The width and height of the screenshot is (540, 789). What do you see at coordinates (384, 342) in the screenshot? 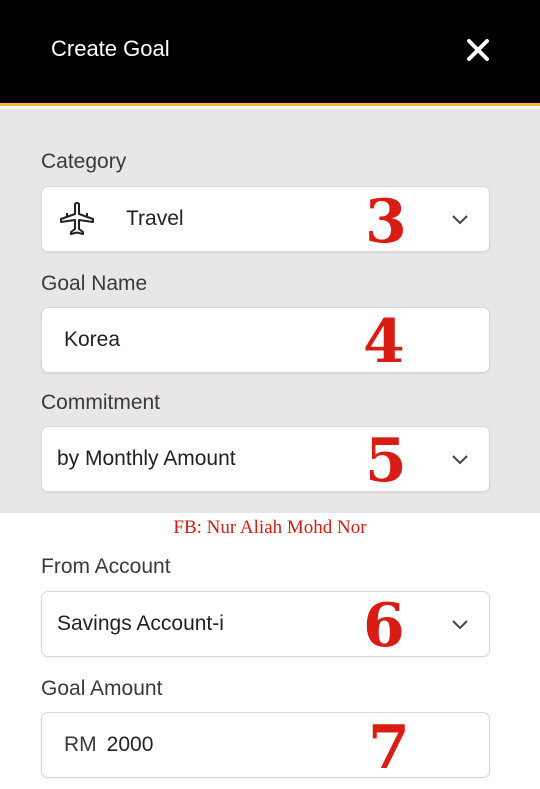
I see `step-4-annotation: 4` at bounding box center [384, 342].